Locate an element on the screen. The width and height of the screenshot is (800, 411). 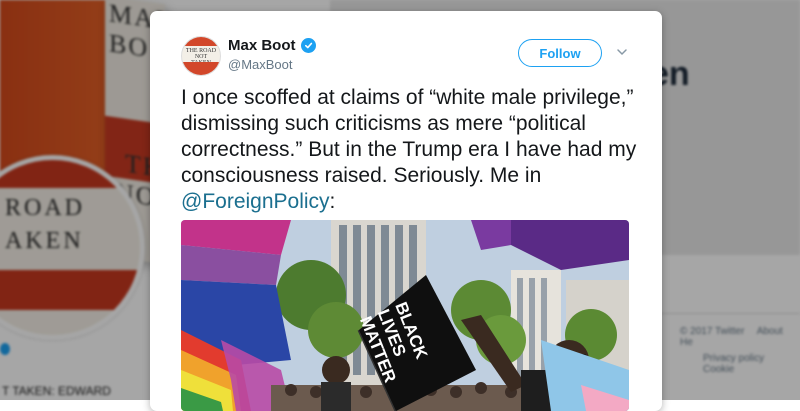
chevron-down-icon is located at coordinates (622, 52).